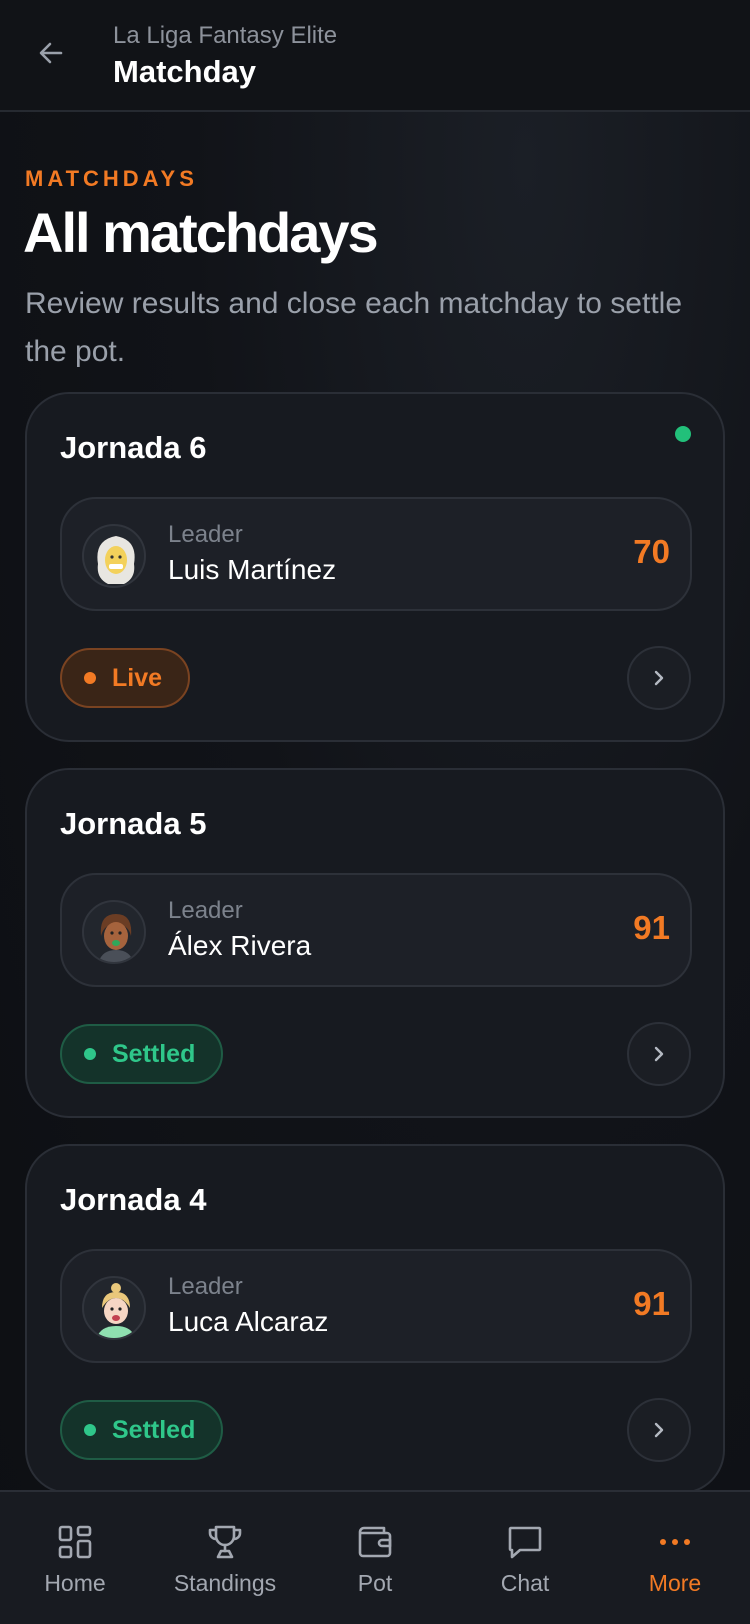  What do you see at coordinates (675, 1583) in the screenshot?
I see `nav-label-more: More` at bounding box center [675, 1583].